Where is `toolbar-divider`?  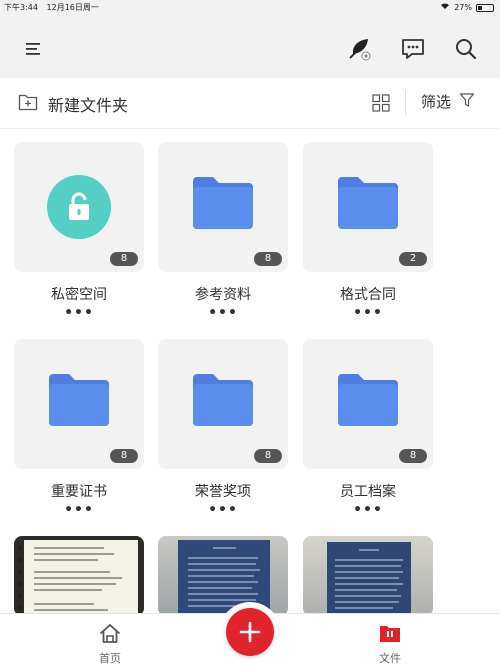 toolbar-divider is located at coordinates (405, 103).